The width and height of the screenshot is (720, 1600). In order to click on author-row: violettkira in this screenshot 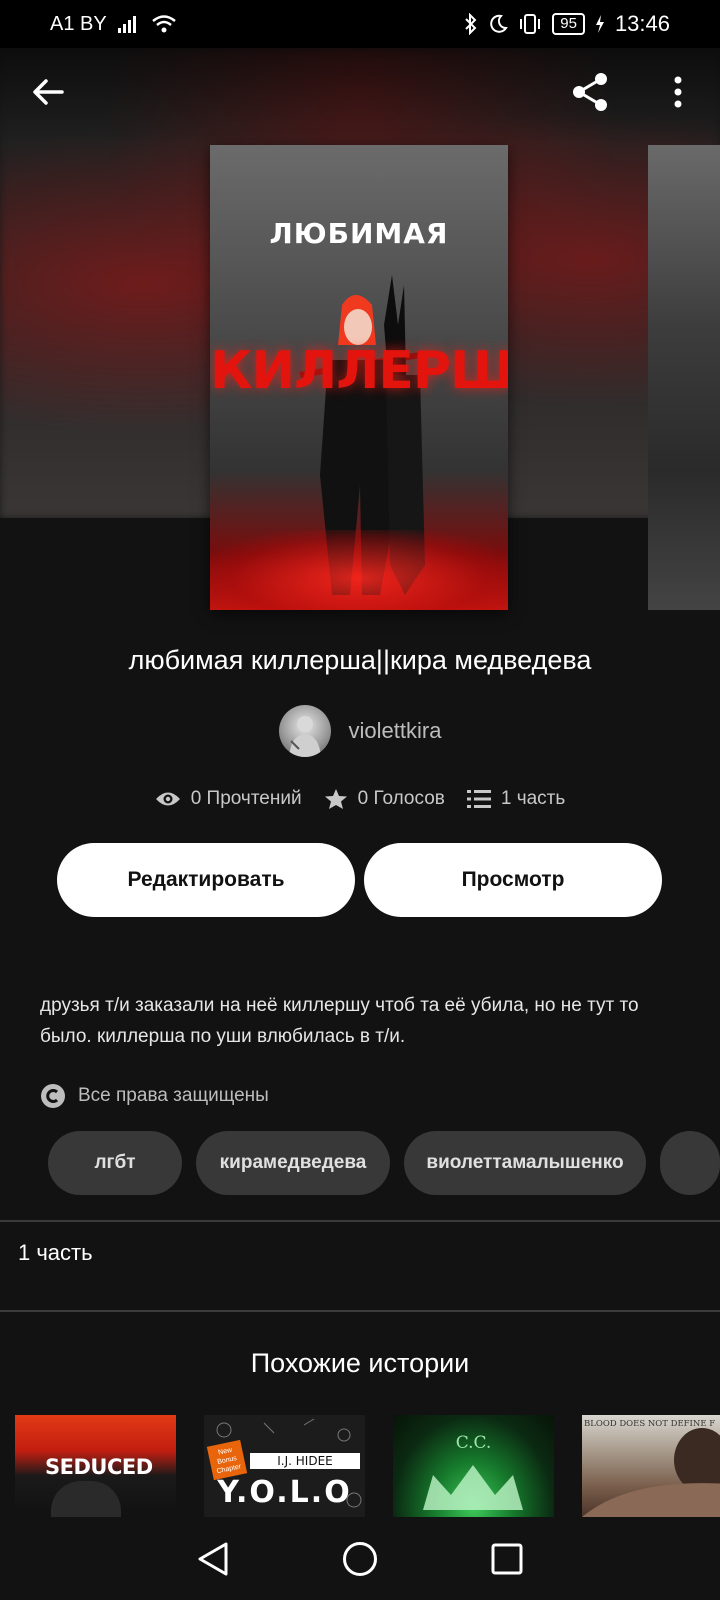, I will do `click(360, 731)`.